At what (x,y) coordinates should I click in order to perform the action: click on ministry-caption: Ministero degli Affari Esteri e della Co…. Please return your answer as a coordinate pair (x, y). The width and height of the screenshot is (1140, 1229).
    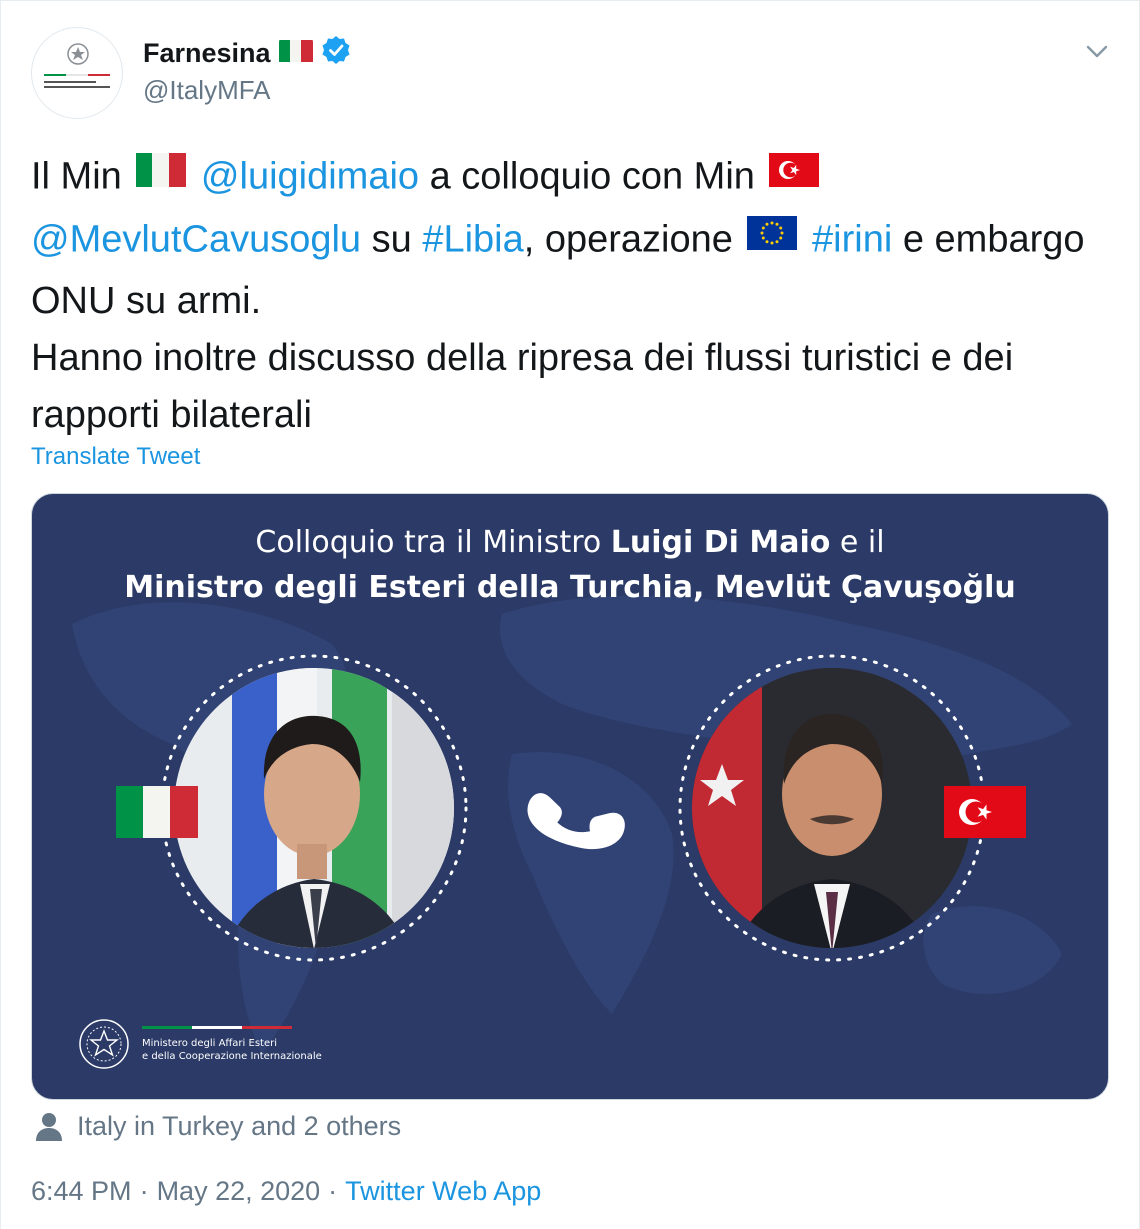
    Looking at the image, I should click on (232, 1050).